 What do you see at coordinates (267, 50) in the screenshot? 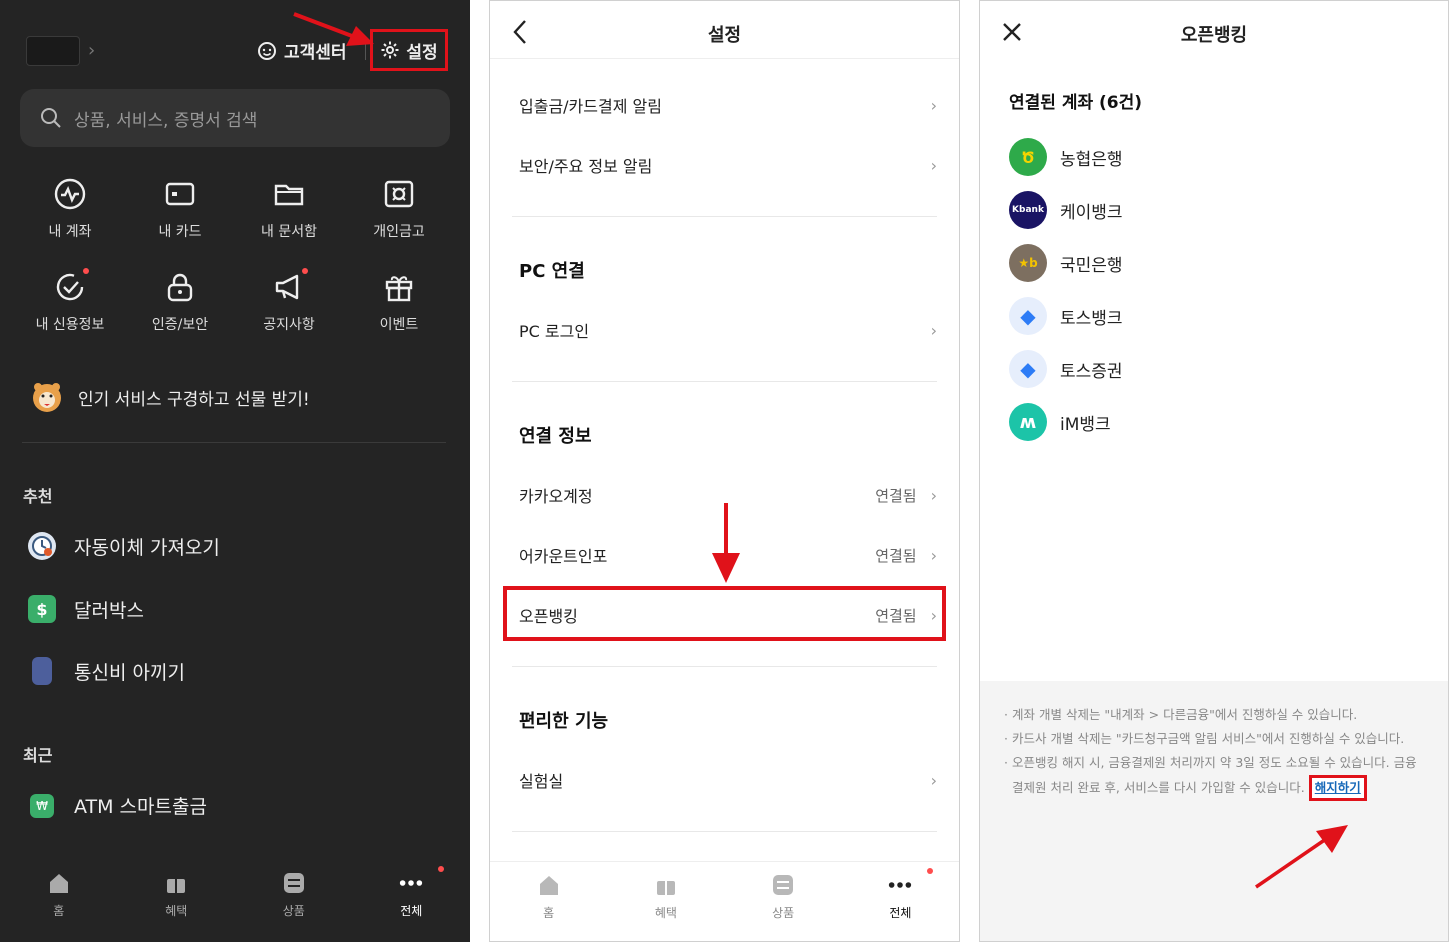
I see `headset-smile-icon` at bounding box center [267, 50].